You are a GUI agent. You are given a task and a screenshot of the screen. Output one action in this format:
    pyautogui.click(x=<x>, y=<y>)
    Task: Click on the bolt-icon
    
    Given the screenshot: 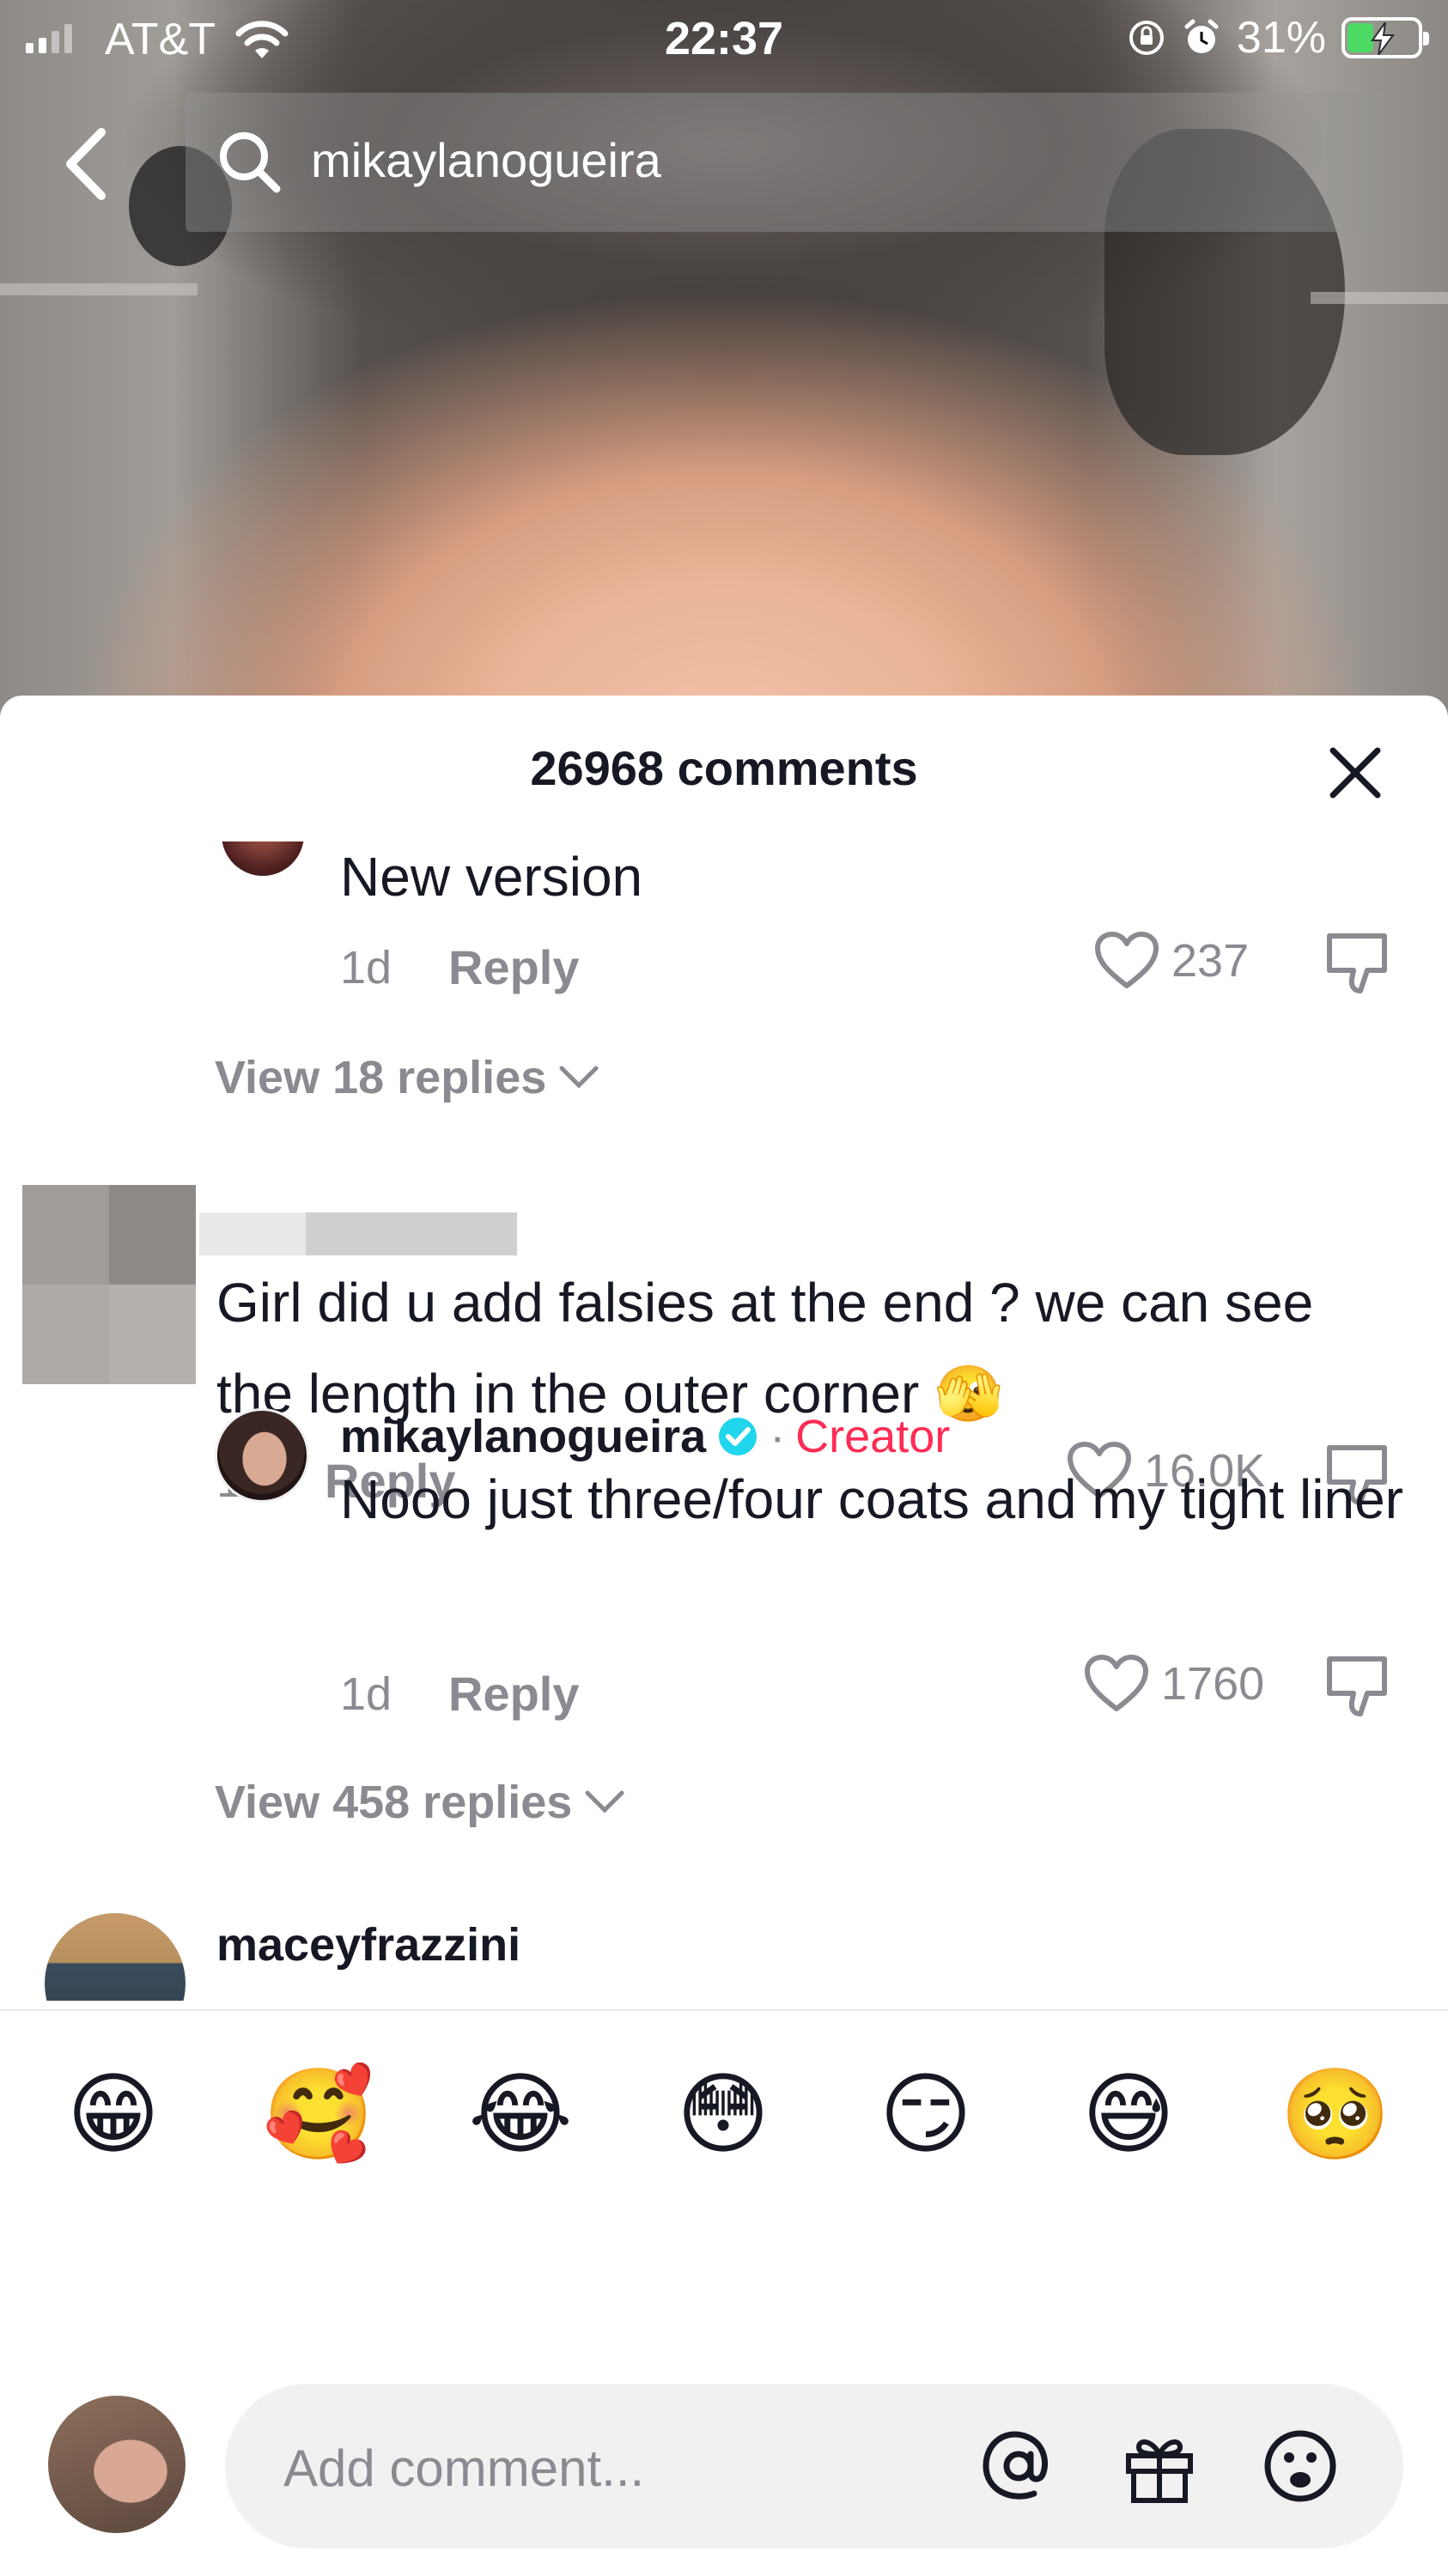 What is the action you would take?
    pyautogui.click(x=1383, y=38)
    